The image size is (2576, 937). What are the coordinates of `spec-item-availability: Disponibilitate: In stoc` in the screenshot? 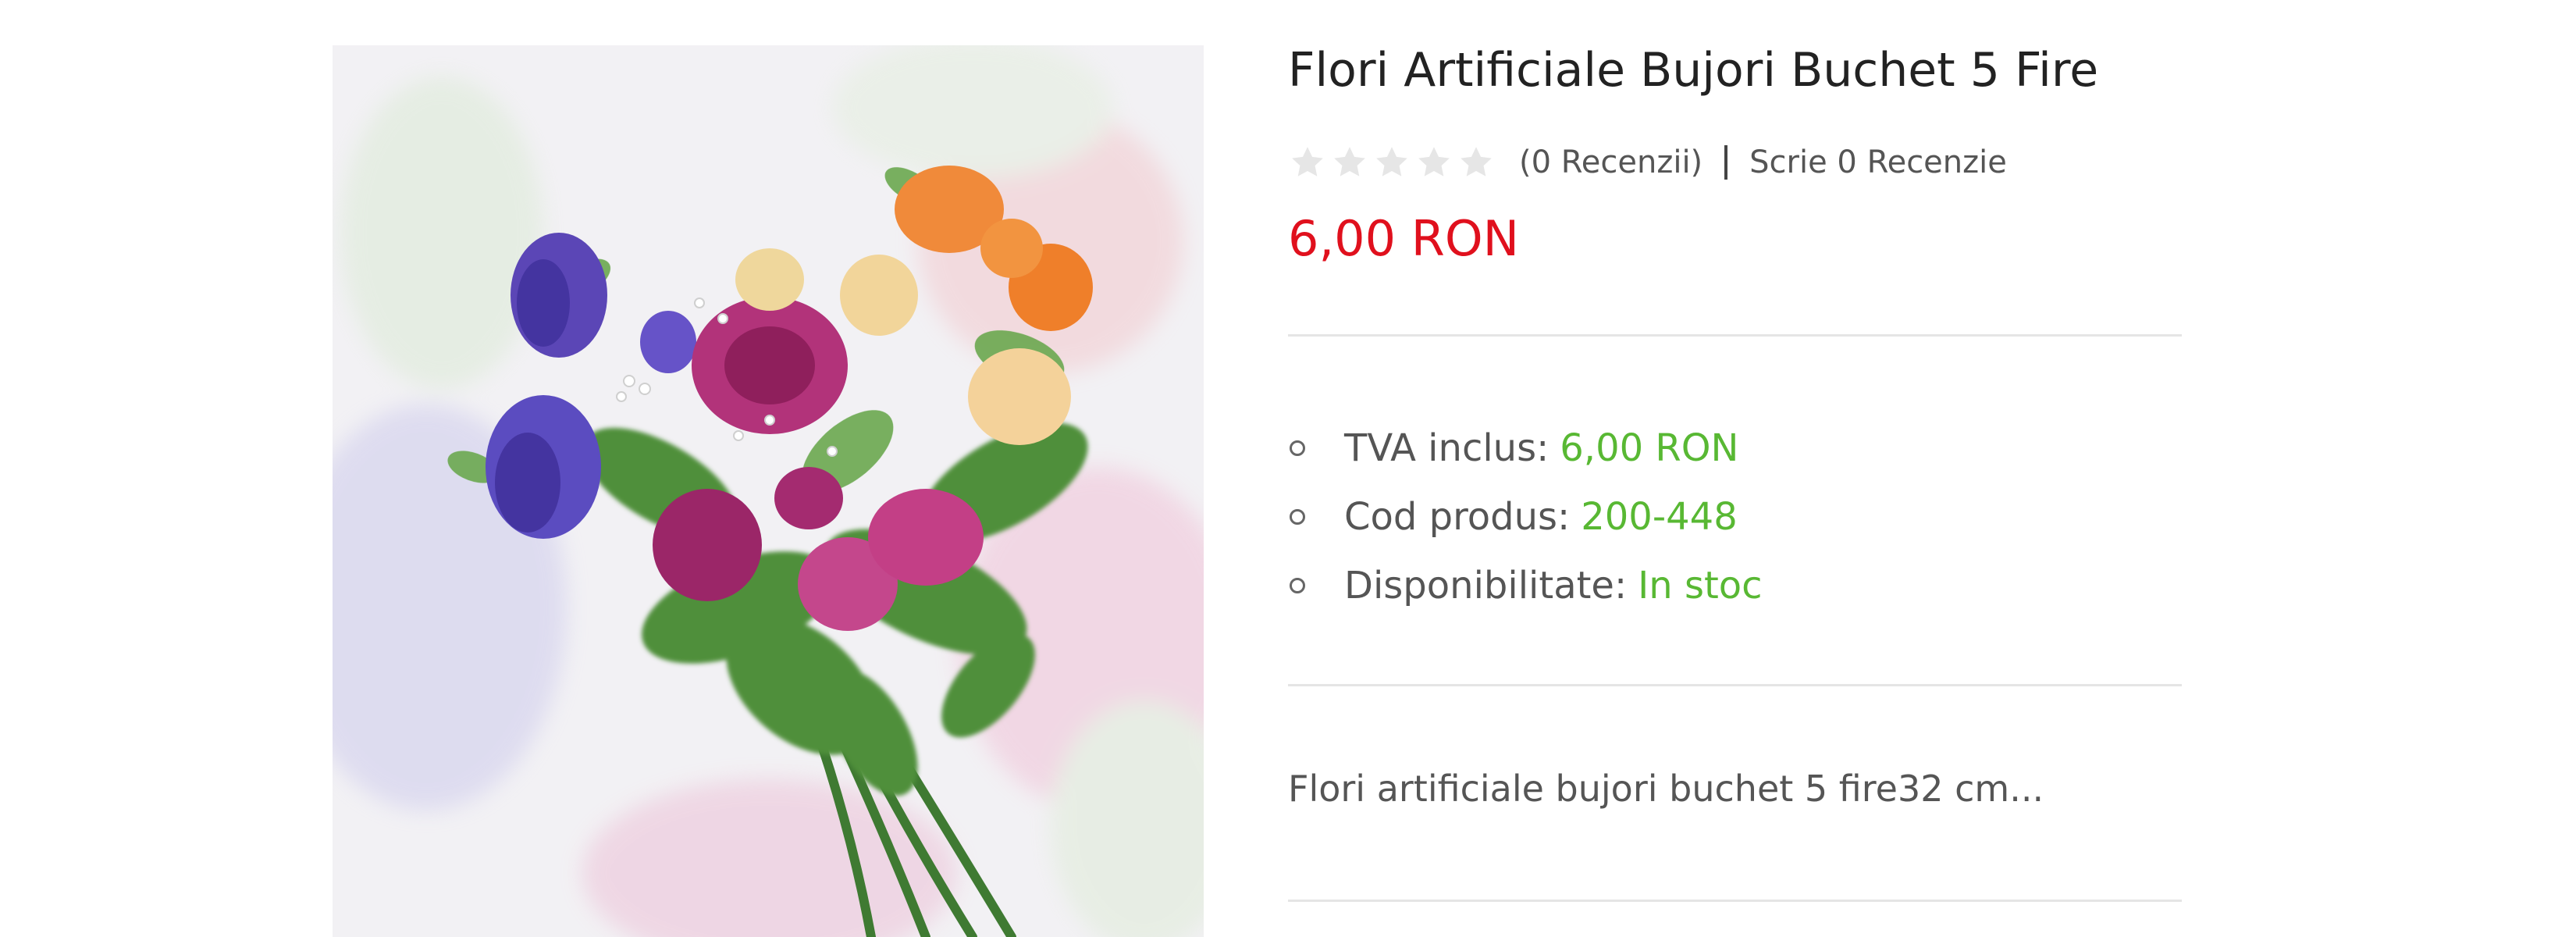 It's located at (1525, 585).